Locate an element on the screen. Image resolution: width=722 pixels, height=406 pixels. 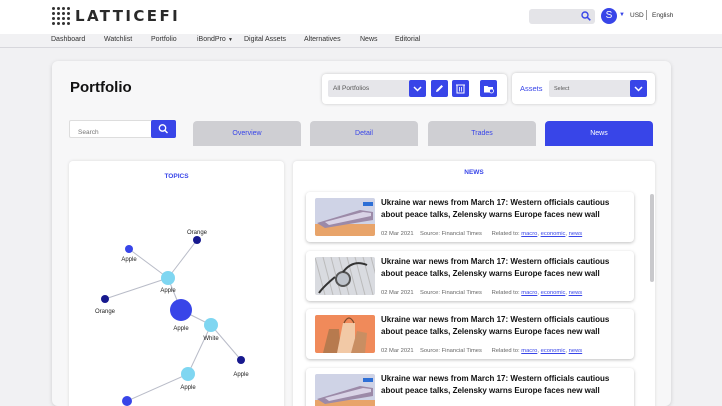
portfolio-select: All Portfolios is located at coordinates (377, 88).